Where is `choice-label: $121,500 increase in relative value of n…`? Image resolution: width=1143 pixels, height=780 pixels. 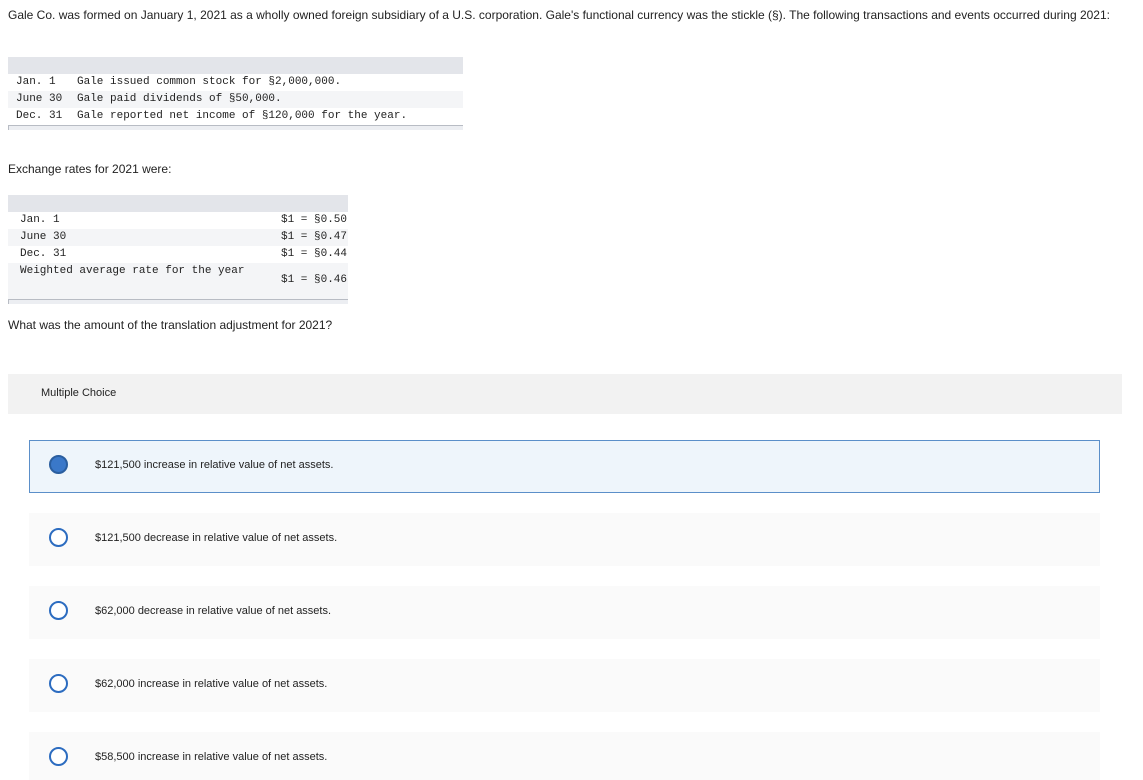
choice-label: $121,500 increase in relative value of n… is located at coordinates (214, 465).